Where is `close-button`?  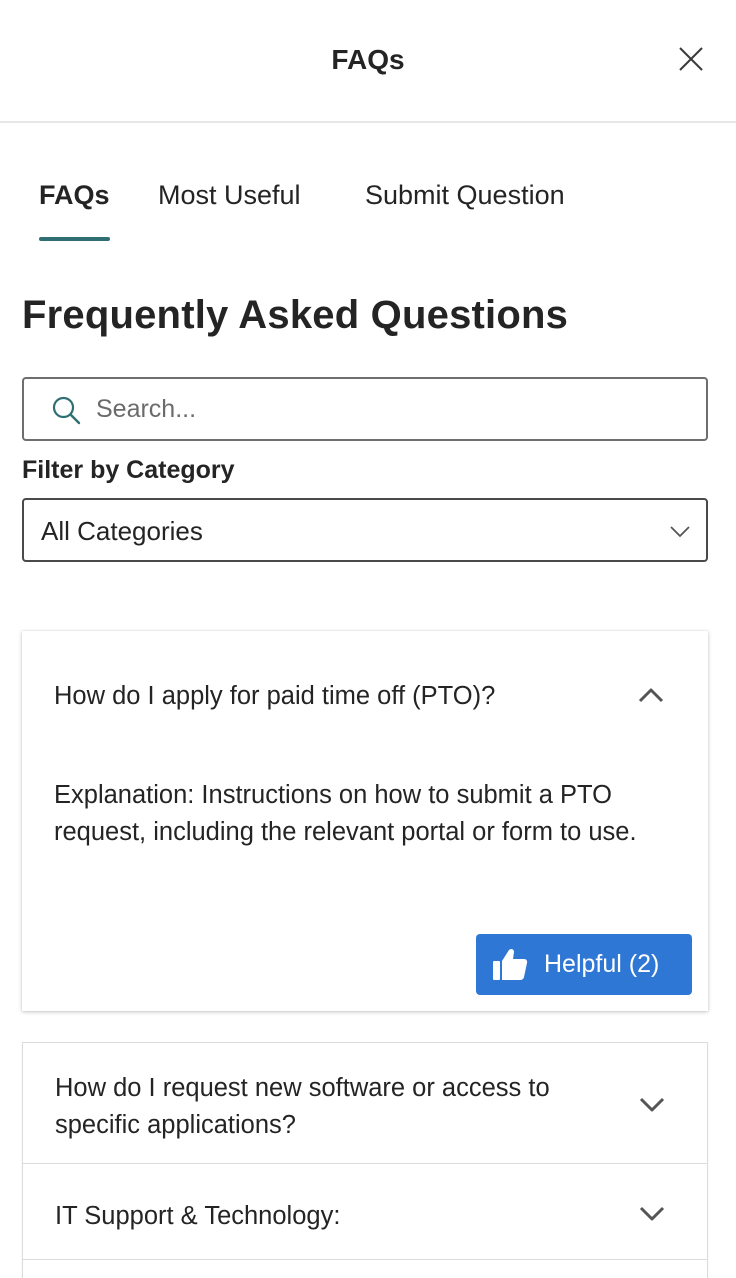 close-button is located at coordinates (691, 59).